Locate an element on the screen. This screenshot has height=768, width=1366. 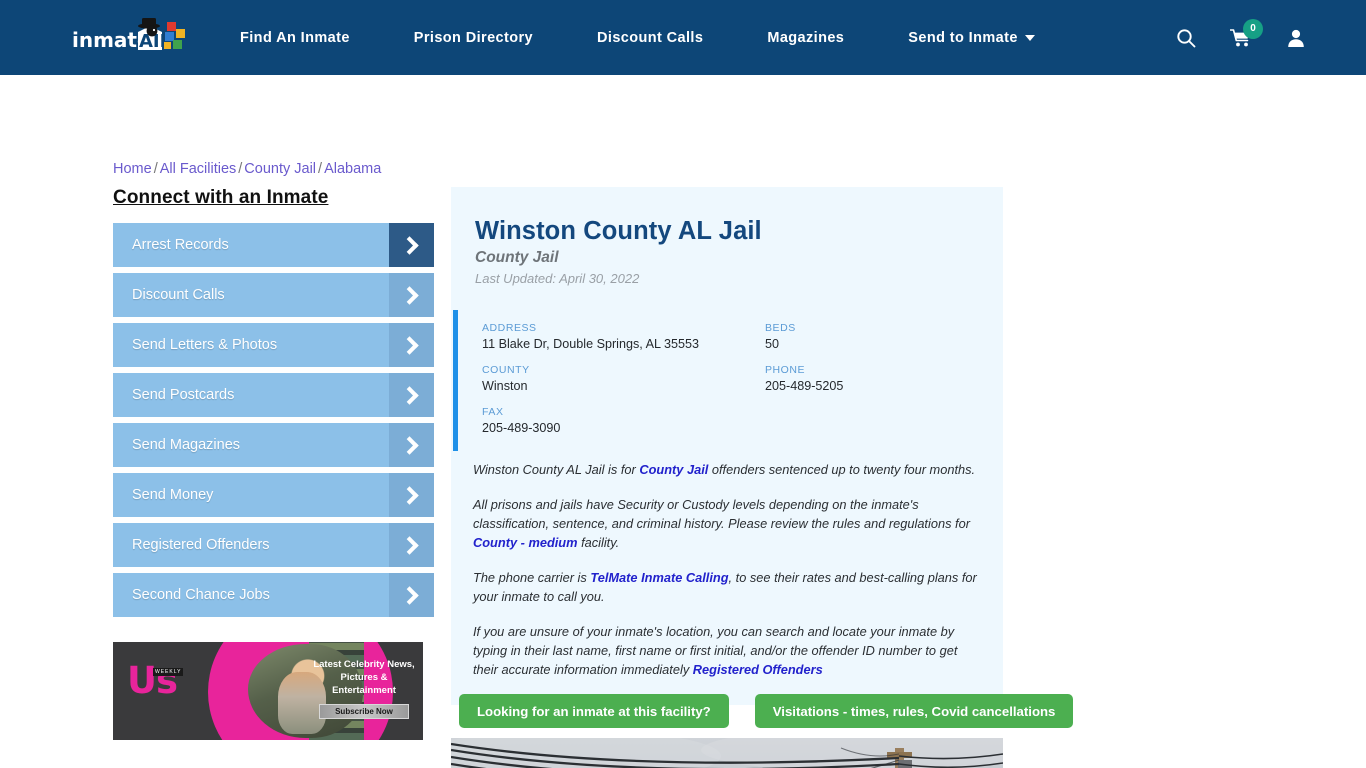
last-updated-text: Last Updated: April 30, 2022 is located at coordinates (557, 278).